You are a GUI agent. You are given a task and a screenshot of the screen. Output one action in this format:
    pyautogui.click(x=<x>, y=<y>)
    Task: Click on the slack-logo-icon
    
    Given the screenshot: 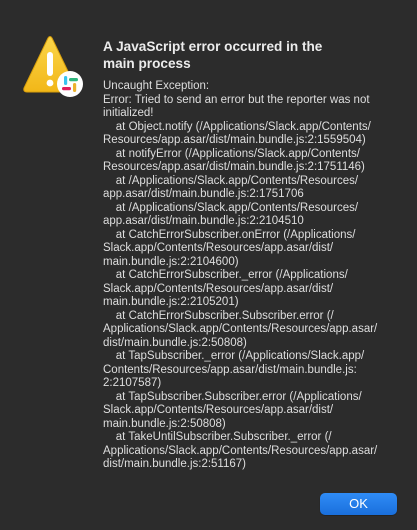 What is the action you would take?
    pyautogui.click(x=70, y=84)
    